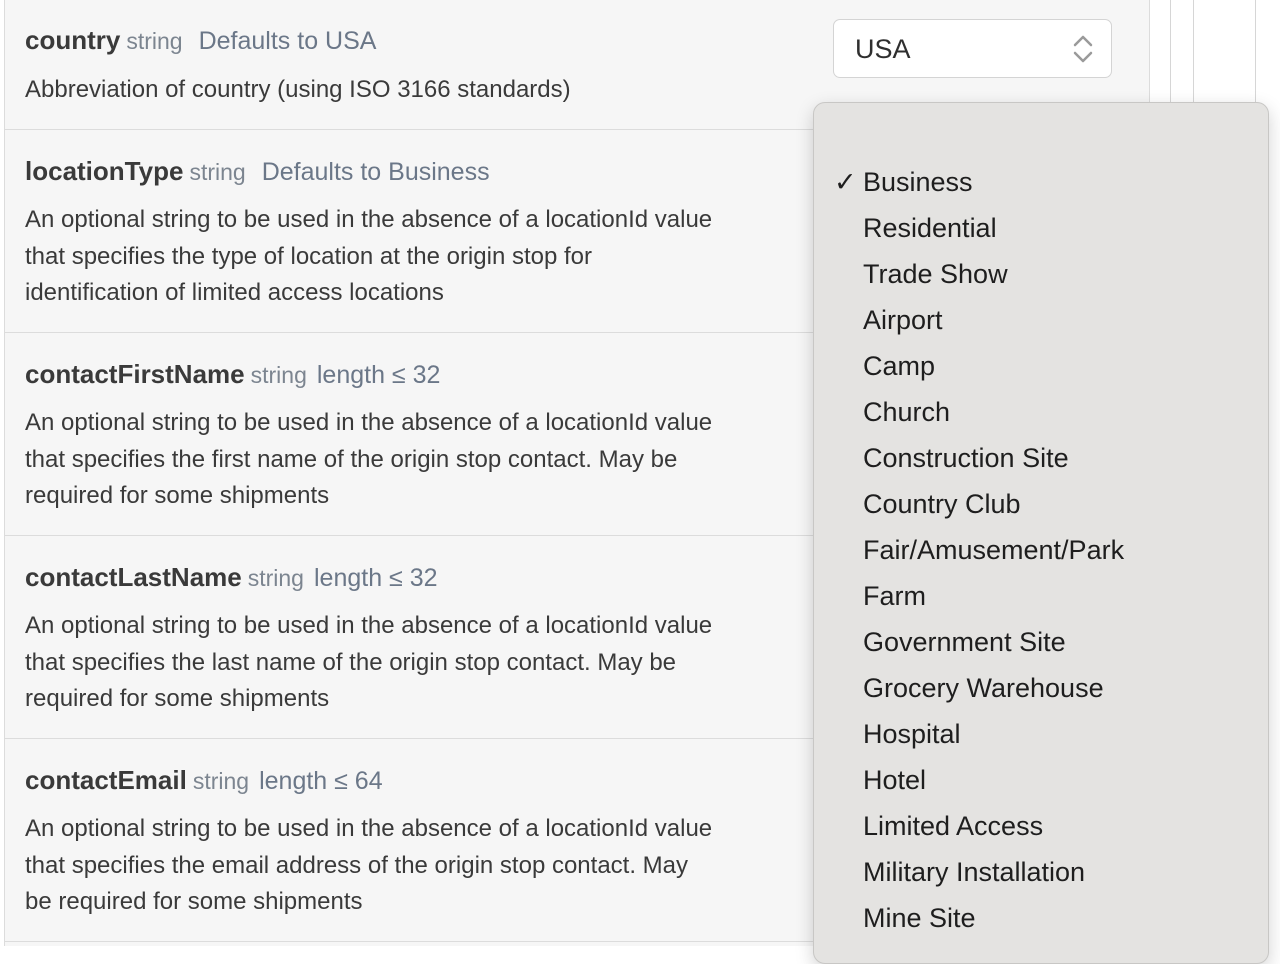 The image size is (1280, 964). I want to click on option-label: Camp, so click(899, 366).